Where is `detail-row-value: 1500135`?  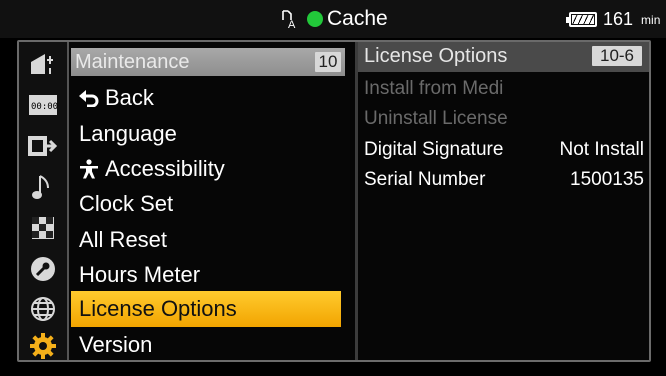
detail-row-value: 1500135 is located at coordinates (607, 179).